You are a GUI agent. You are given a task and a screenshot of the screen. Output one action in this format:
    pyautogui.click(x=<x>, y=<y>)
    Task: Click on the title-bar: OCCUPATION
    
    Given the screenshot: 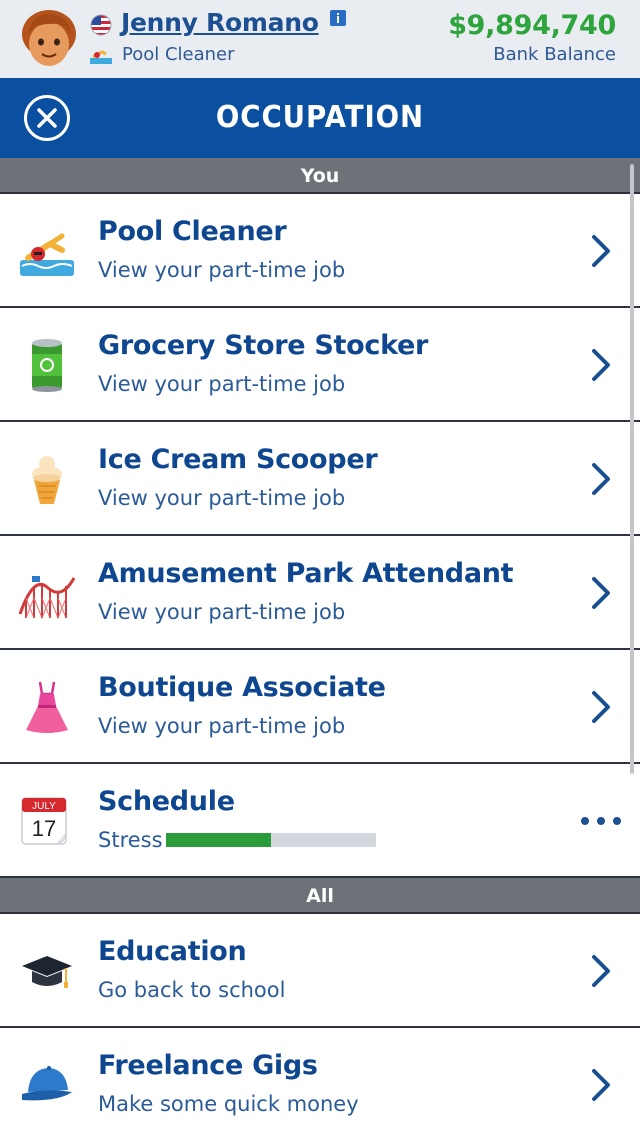 What is the action you would take?
    pyautogui.click(x=320, y=118)
    